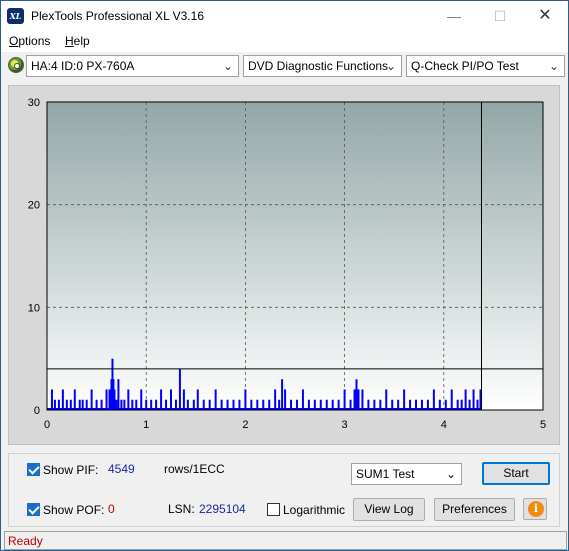 The height and width of the screenshot is (551, 569). I want to click on window-title: PlexTools Professional XL V3.16, so click(117, 16).